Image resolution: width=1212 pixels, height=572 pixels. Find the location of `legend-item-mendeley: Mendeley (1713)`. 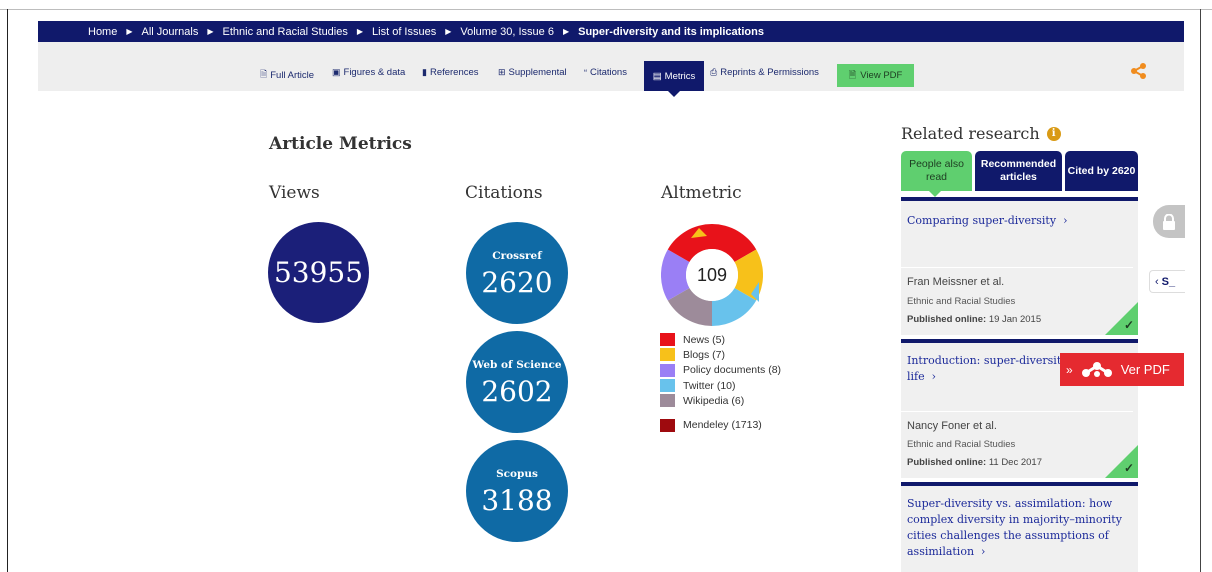

legend-item-mendeley: Mendeley (1713) is located at coordinates (720, 424).